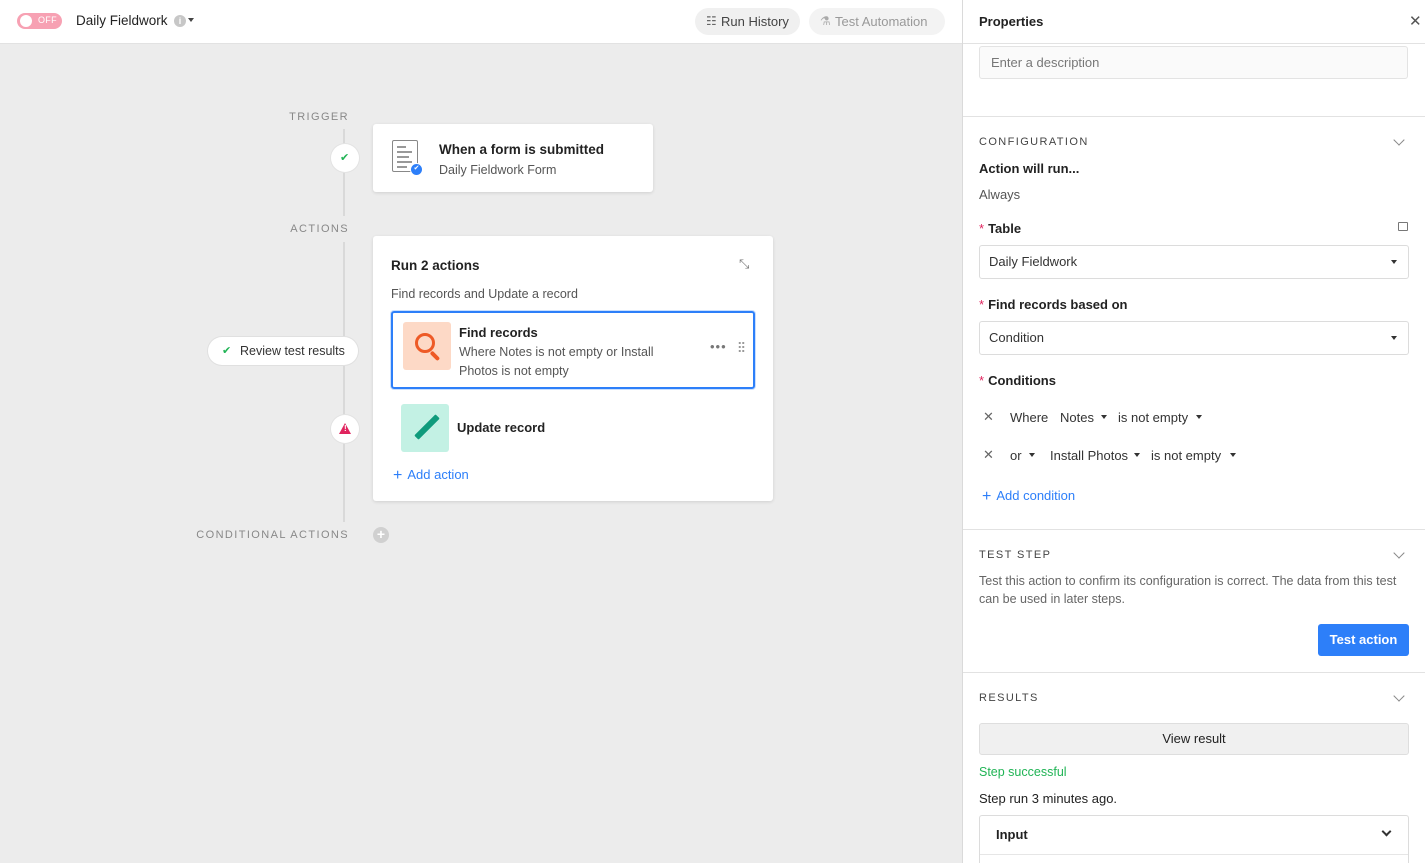 The image size is (1425, 863). I want to click on trigger-status-node: ✔, so click(345, 158).